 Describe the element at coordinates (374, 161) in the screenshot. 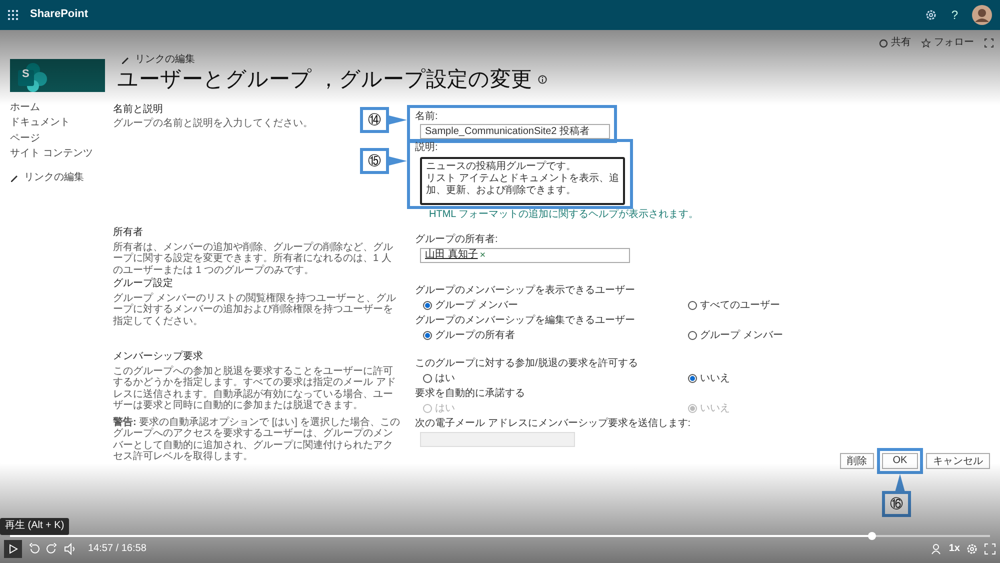

I see `callout-label: ⑮` at that location.